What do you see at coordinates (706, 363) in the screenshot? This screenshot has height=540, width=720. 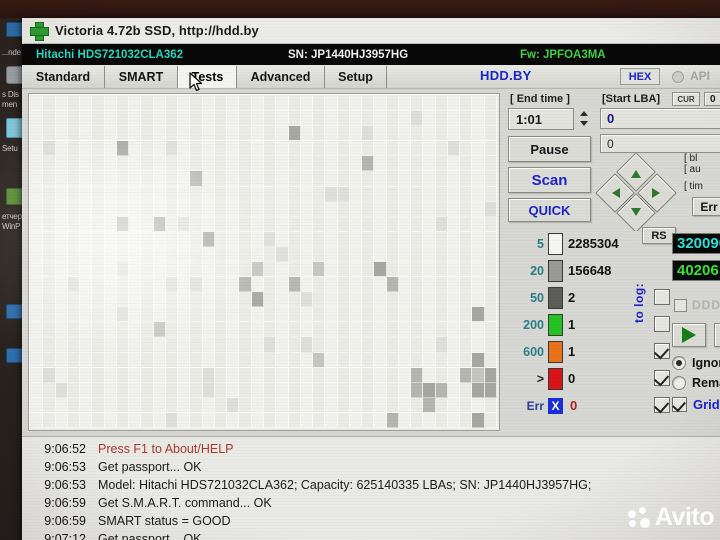 I see `ignore-label: Ignore` at bounding box center [706, 363].